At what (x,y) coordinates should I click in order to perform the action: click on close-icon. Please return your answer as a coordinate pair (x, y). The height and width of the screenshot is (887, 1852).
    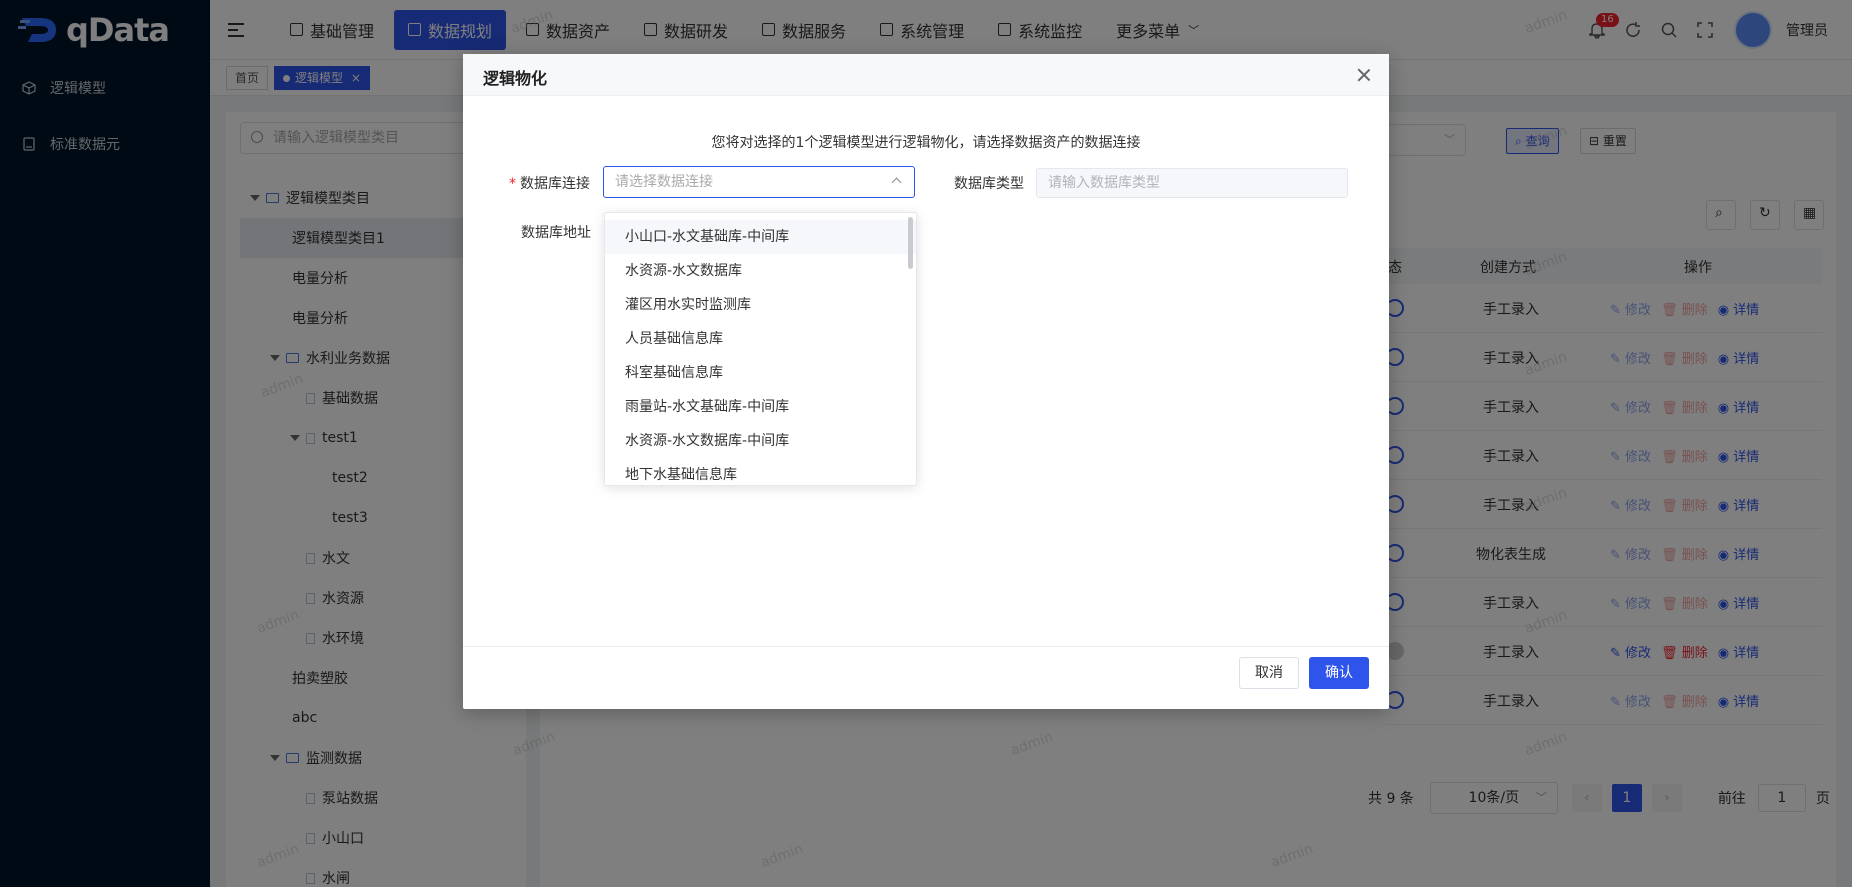
    Looking at the image, I should click on (1364, 75).